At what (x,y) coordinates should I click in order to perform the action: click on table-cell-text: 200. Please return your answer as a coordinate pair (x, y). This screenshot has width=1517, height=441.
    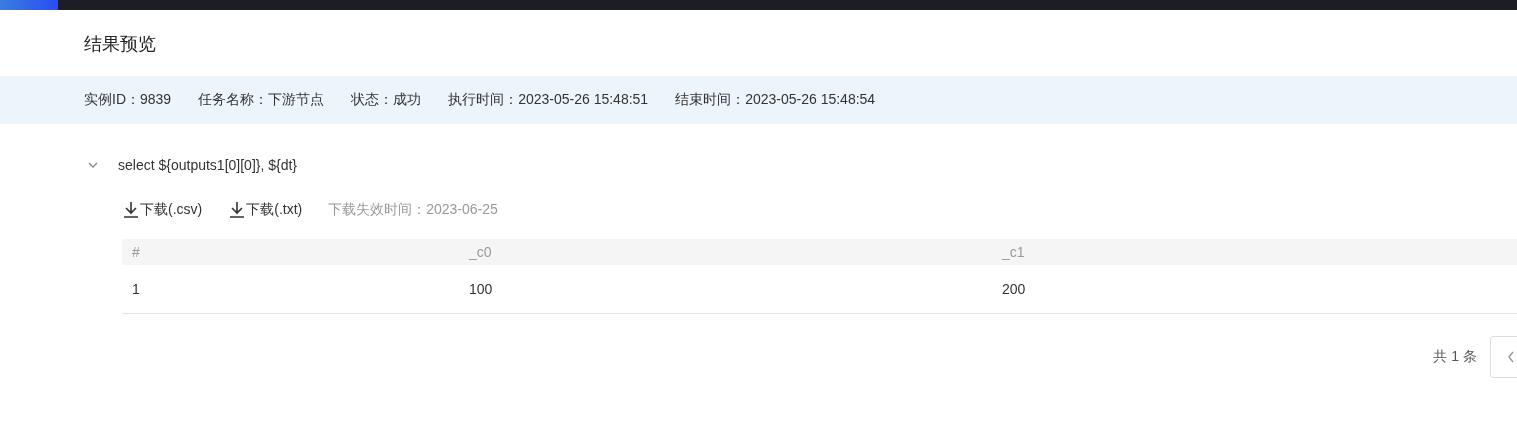
    Looking at the image, I should click on (1014, 289).